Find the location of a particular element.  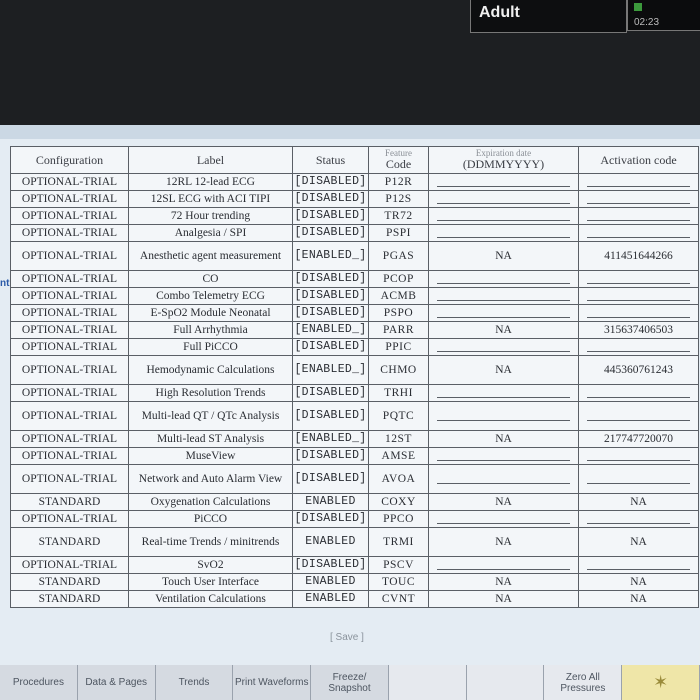

activation-cell: 411451644266 is located at coordinates (638, 256).